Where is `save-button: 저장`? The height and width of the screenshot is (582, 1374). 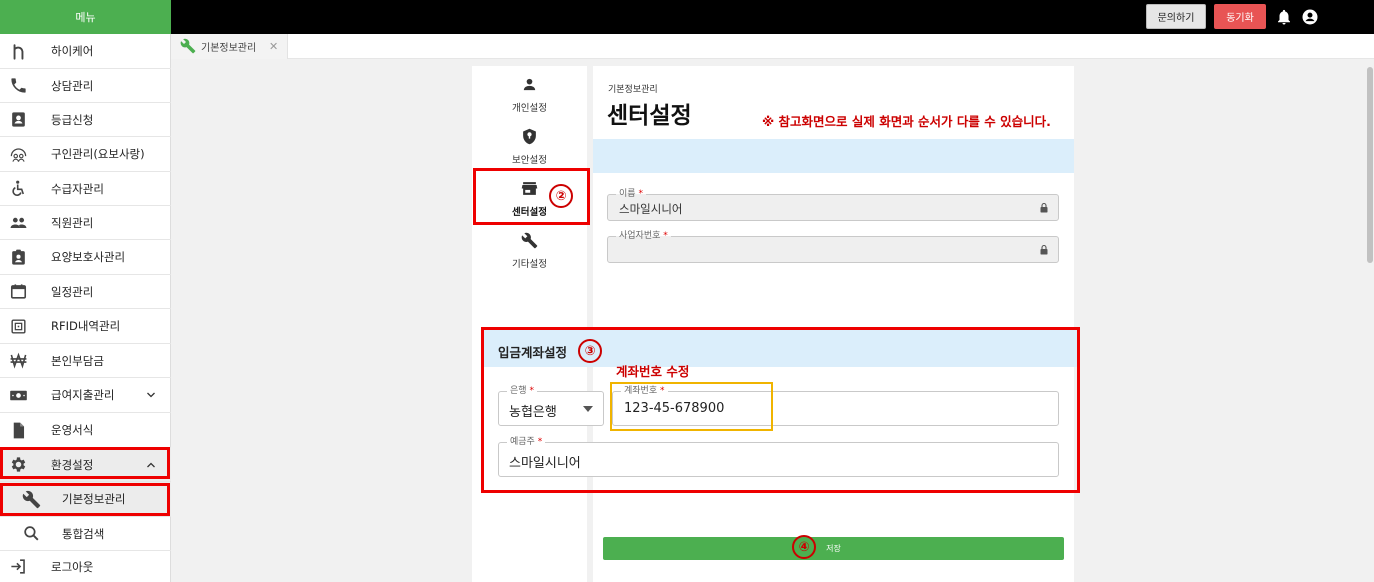
save-button: 저장 is located at coordinates (833, 548).